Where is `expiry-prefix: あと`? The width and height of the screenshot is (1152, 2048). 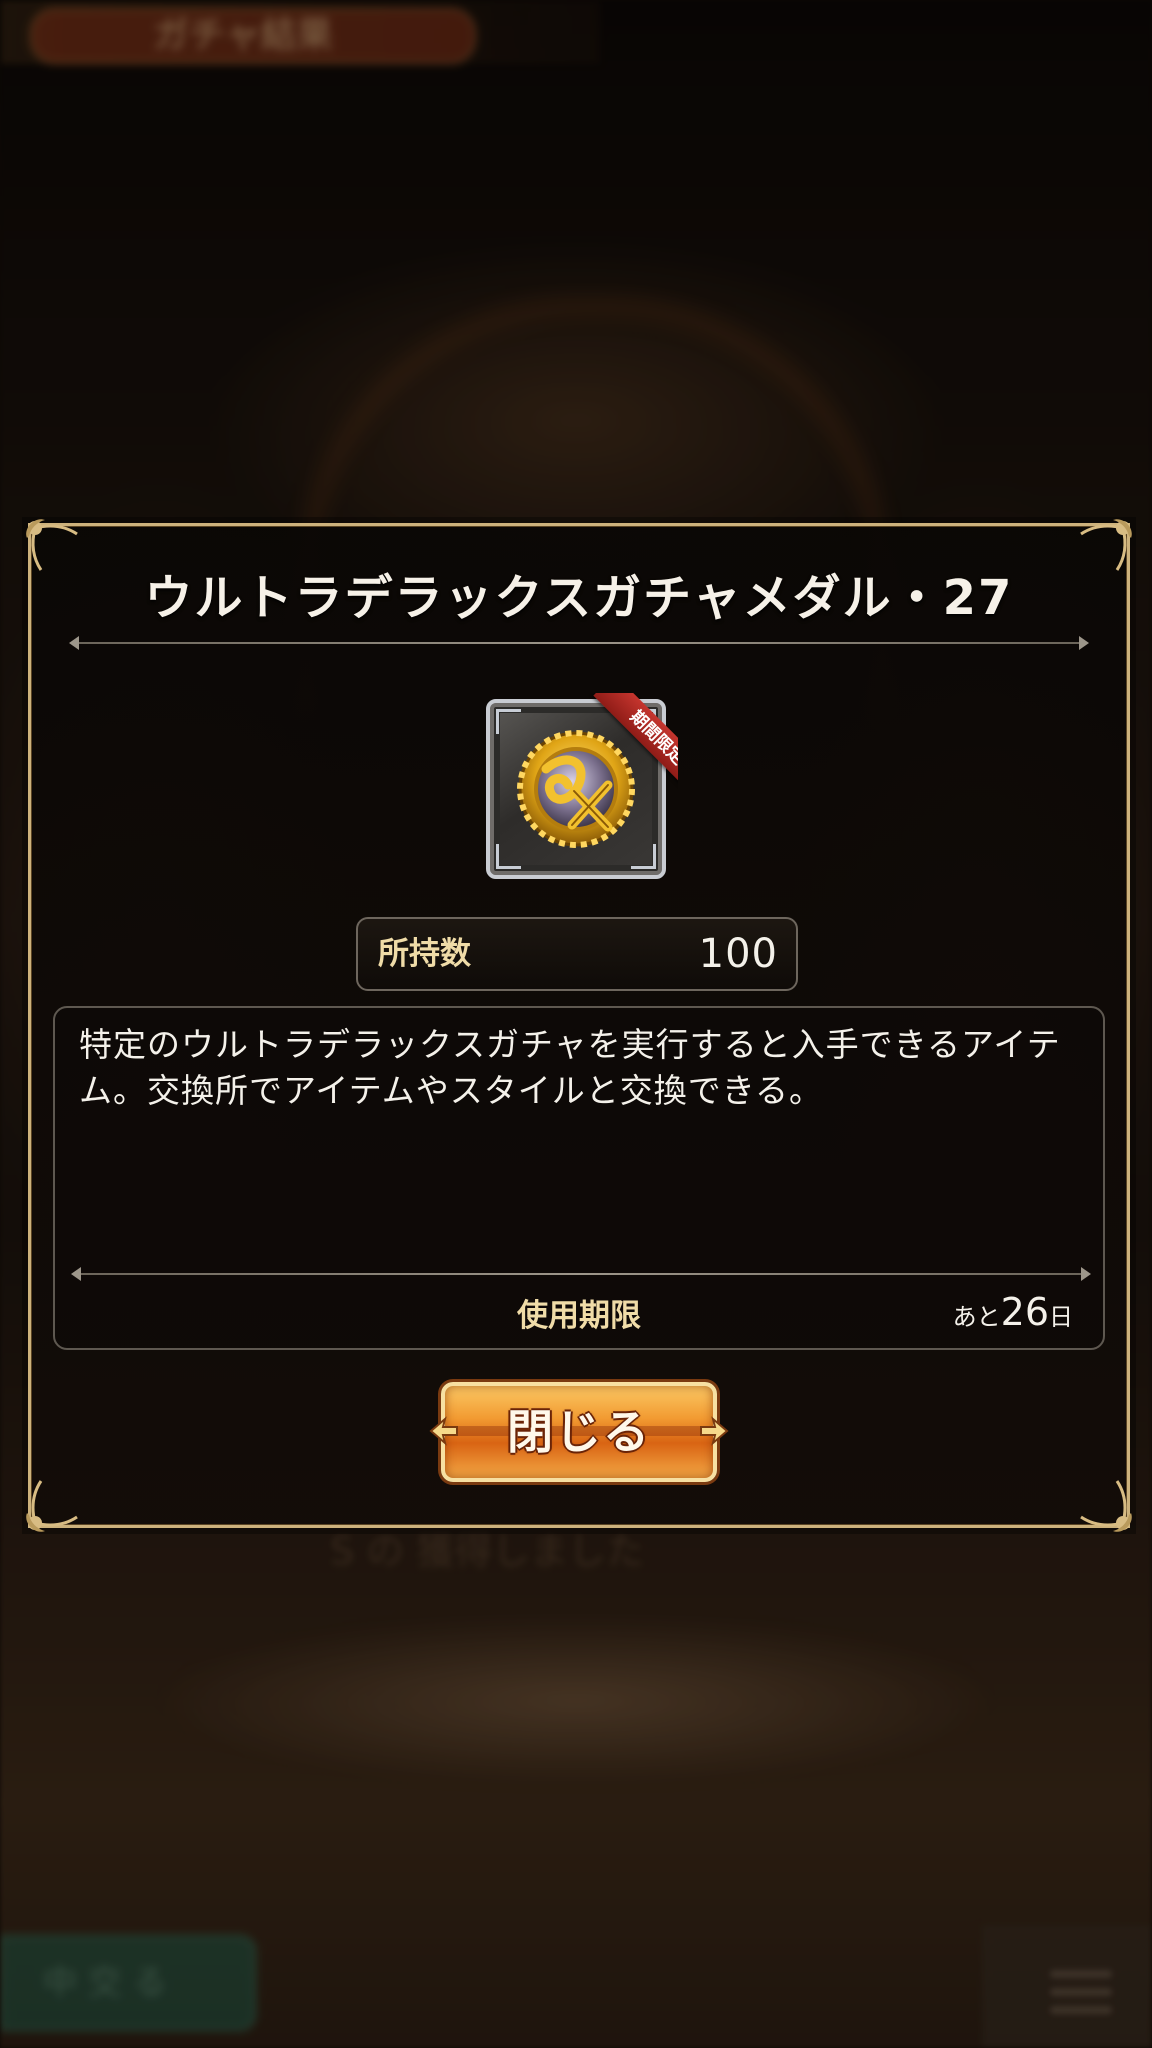
expiry-prefix: あと is located at coordinates (976, 1317).